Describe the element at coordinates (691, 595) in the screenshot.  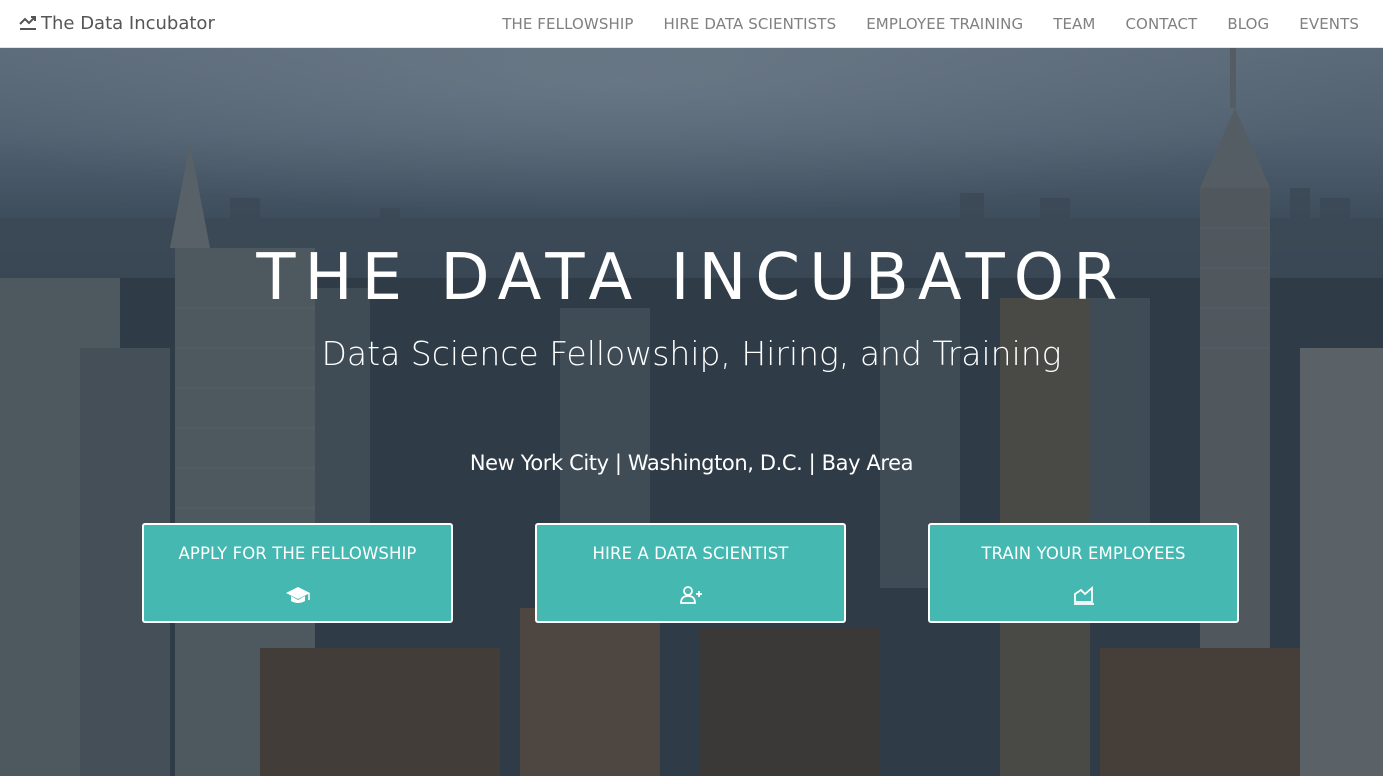
I see `user-plus-icon` at that location.